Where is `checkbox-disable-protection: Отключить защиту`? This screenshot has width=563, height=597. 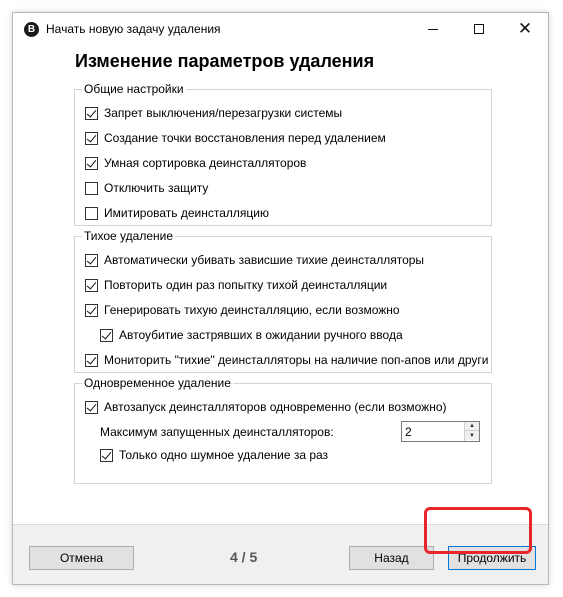 checkbox-disable-protection: Отключить защиту is located at coordinates (146, 188).